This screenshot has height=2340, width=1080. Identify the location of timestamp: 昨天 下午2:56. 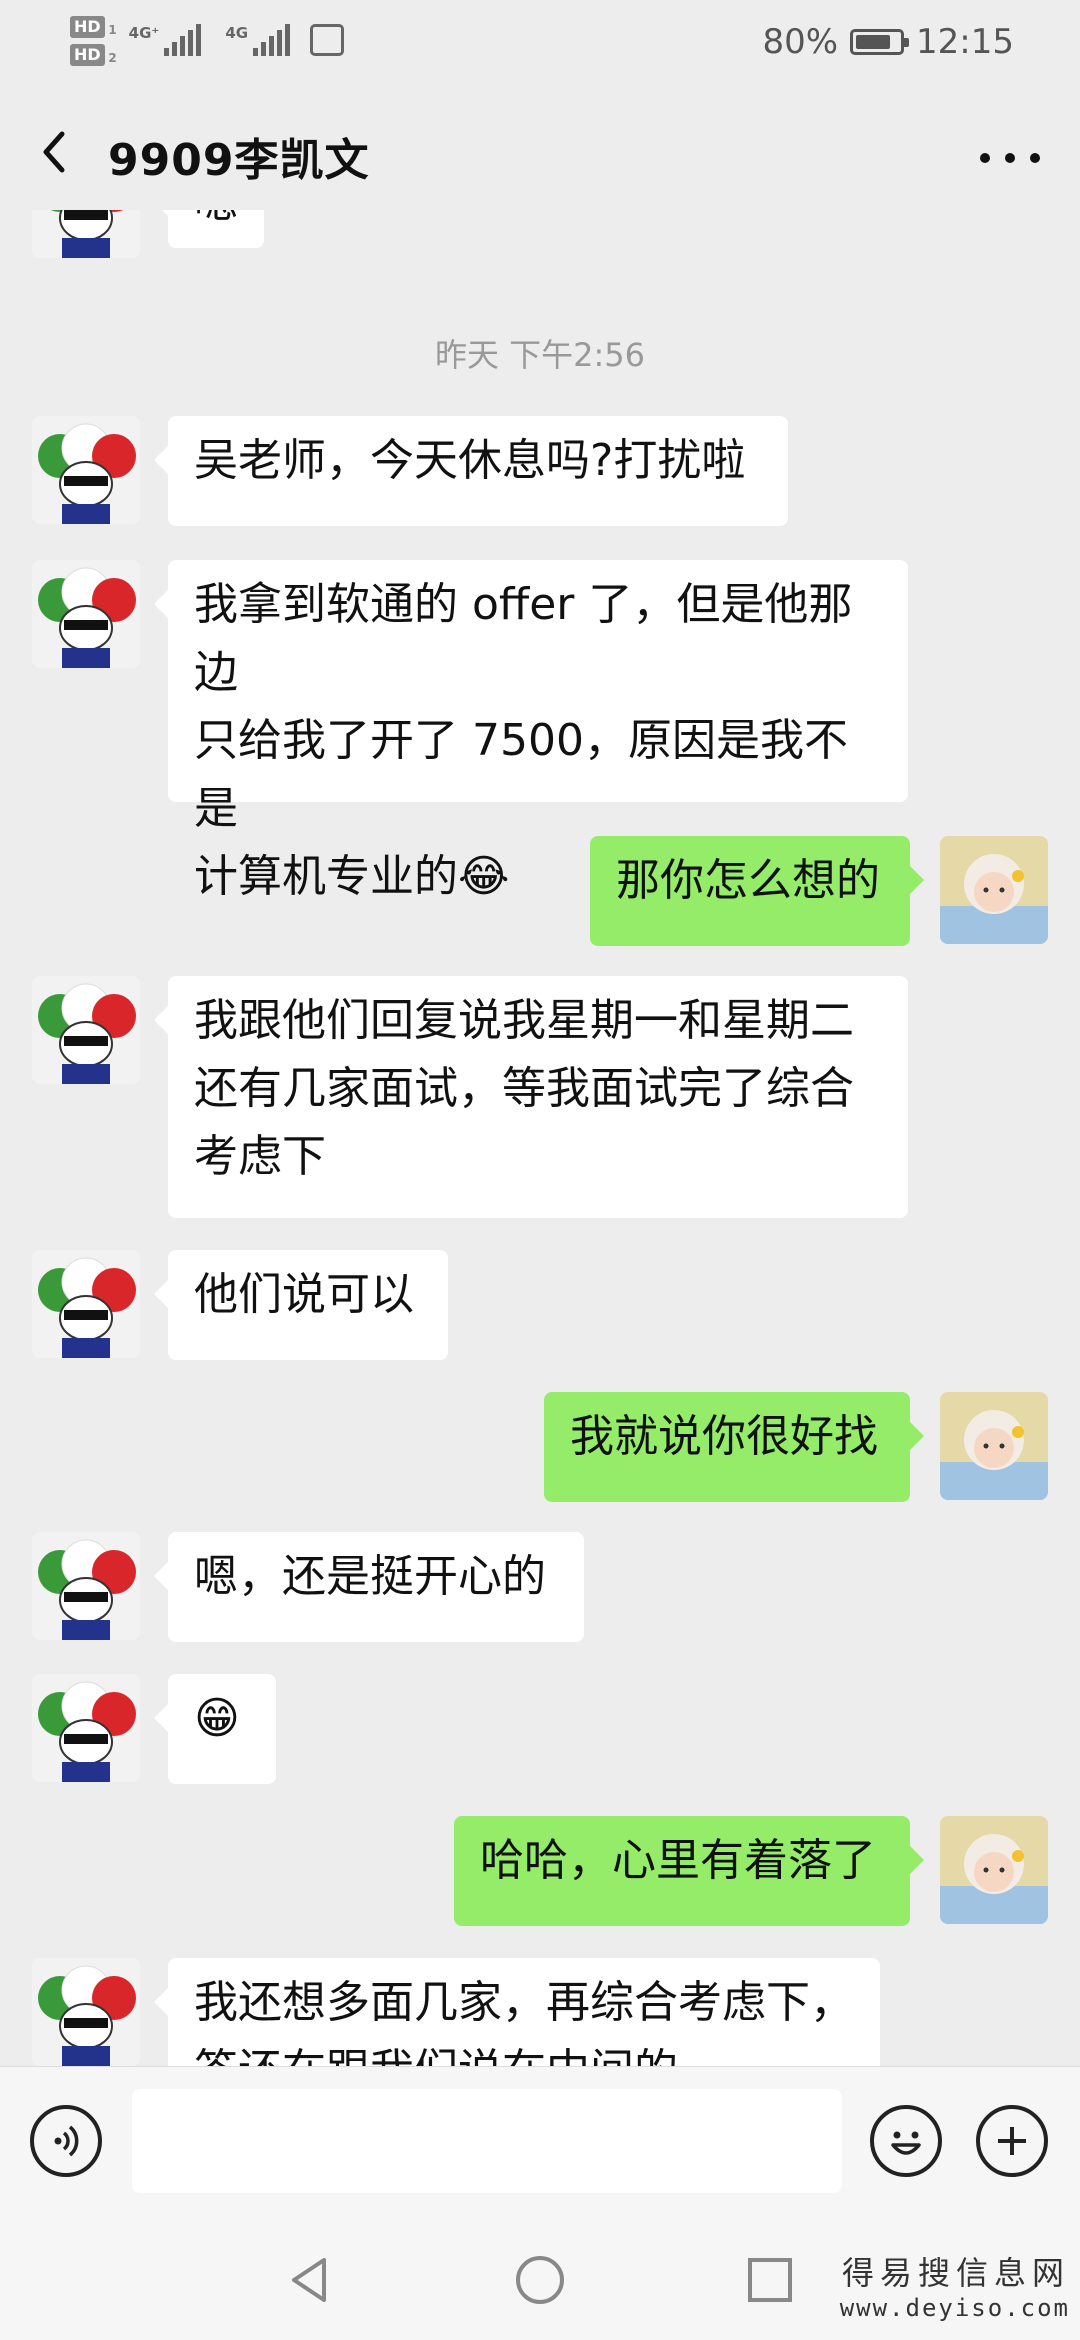
(540, 355).